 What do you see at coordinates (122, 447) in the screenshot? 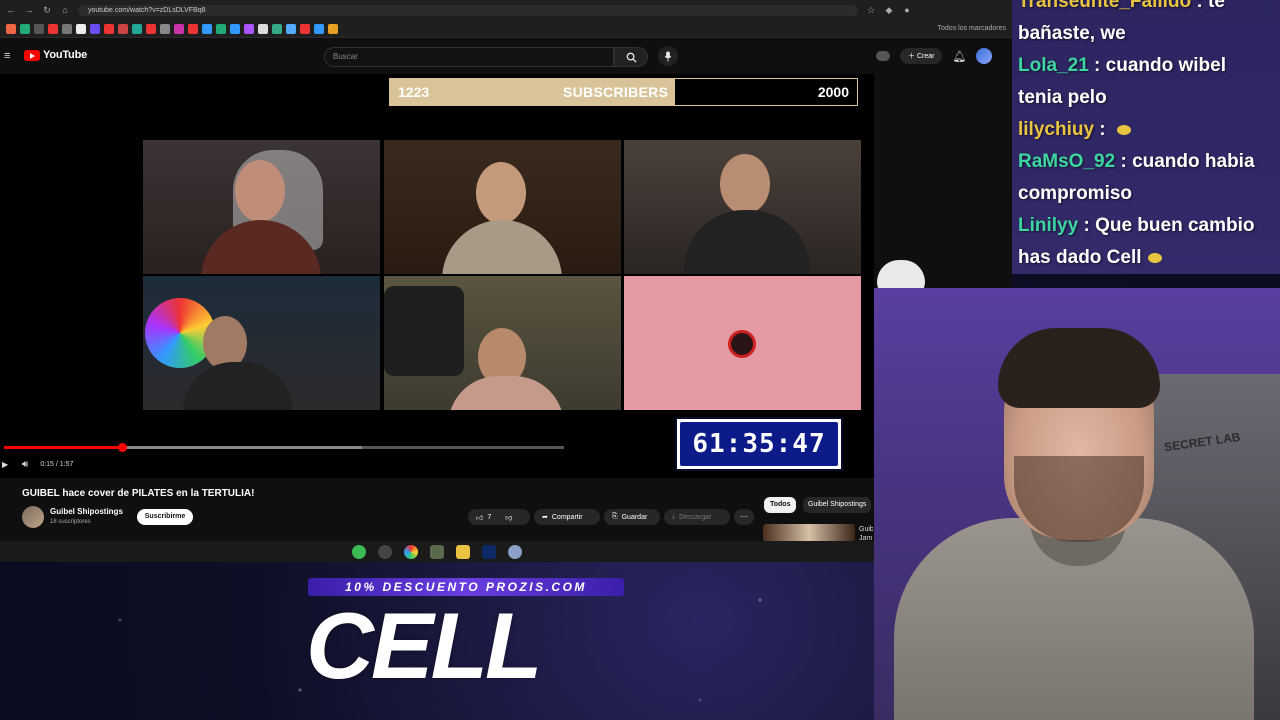
I see `seek-handle` at bounding box center [122, 447].